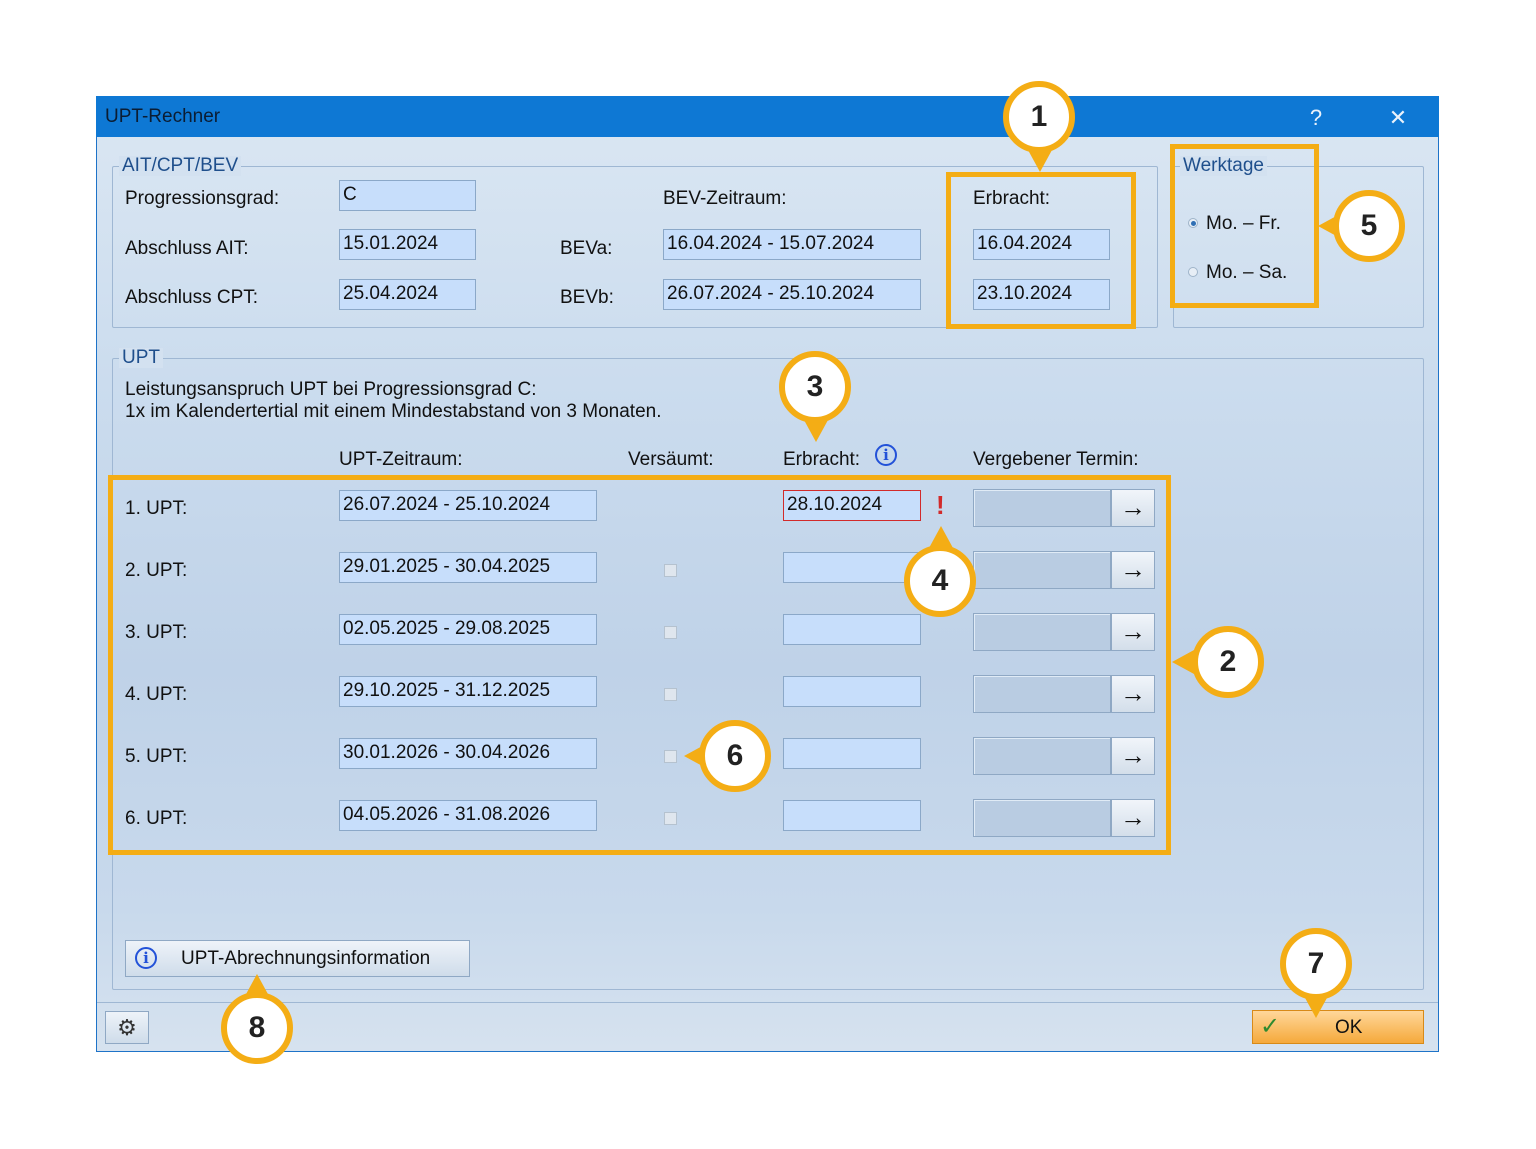  Describe the element at coordinates (1228, 662) in the screenshot. I see `callout-2: 2` at that location.